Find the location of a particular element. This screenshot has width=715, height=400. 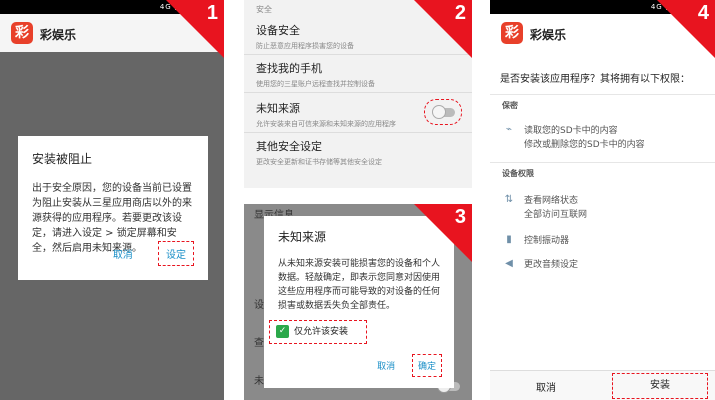

setting-unknown-sources: 未知来源 允许安装来自可信来源和未知来源的应用程序 is located at coordinates (341, 114).